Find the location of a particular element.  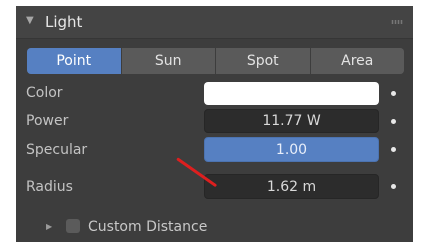

power-label: Power is located at coordinates (47, 121).